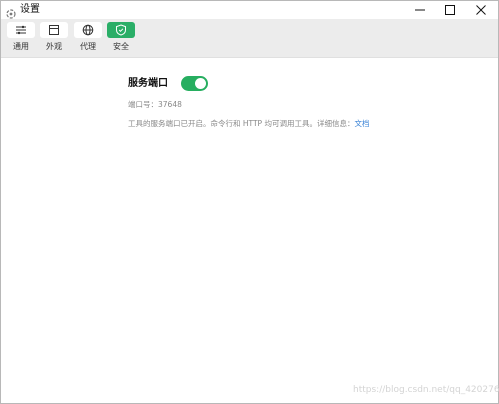 Image resolution: width=499 pixels, height=404 pixels. I want to click on minimize-button, so click(420, 10).